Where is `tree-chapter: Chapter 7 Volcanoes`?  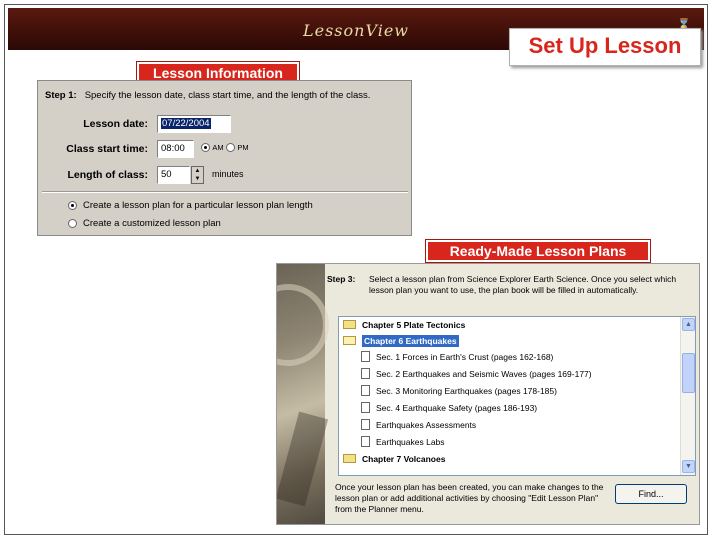 tree-chapter: Chapter 7 Volcanoes is located at coordinates (394, 459).